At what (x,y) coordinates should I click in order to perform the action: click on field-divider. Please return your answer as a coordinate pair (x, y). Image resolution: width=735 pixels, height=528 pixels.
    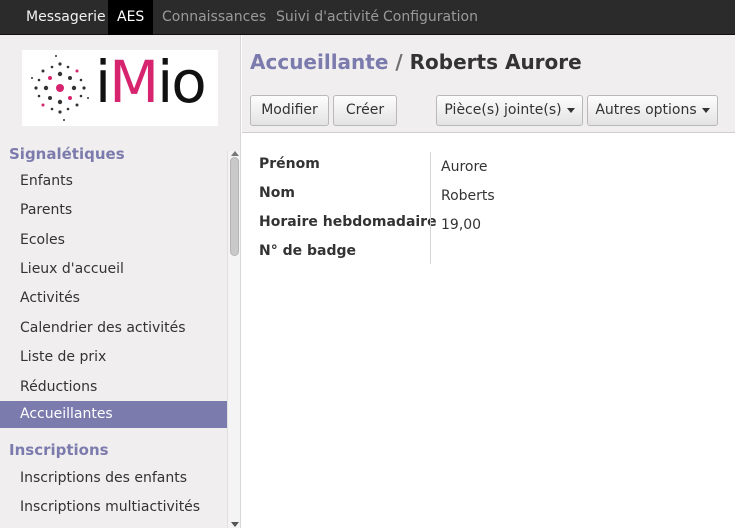
    Looking at the image, I should click on (430, 208).